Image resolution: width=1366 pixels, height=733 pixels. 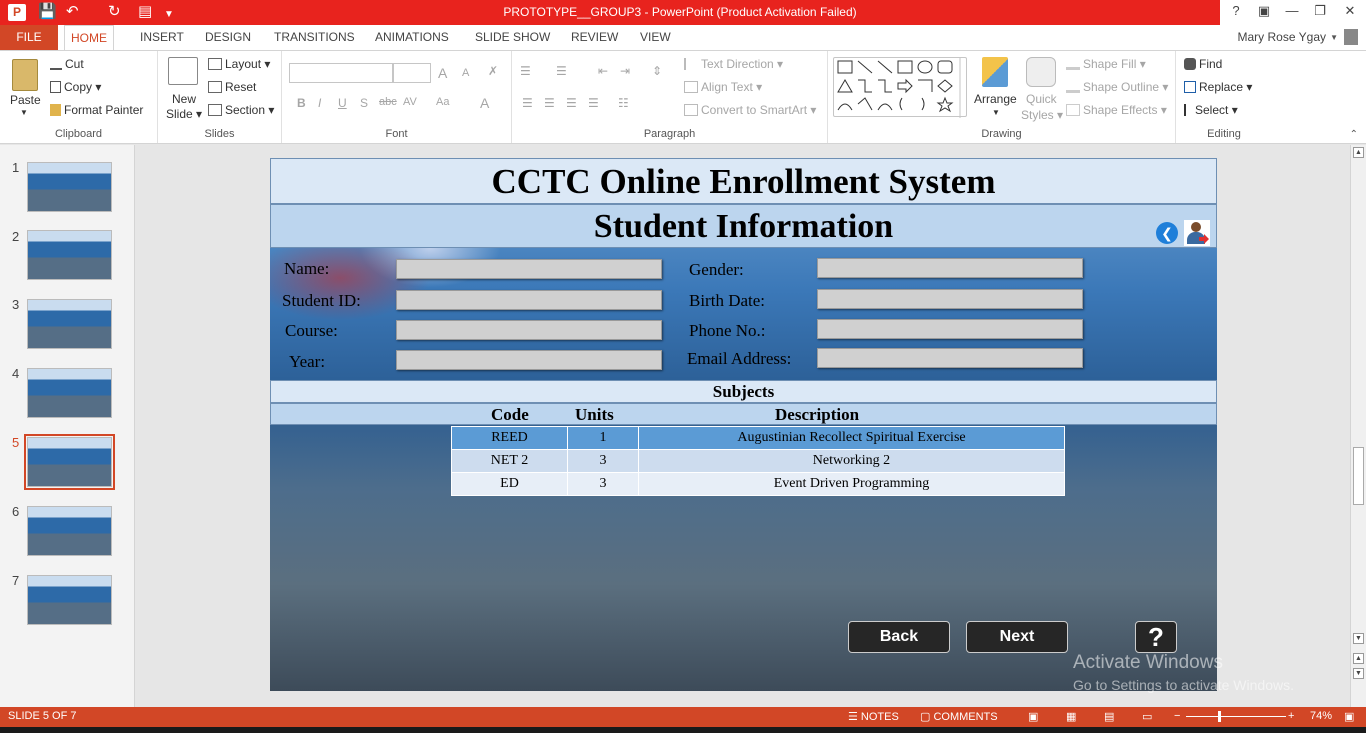 What do you see at coordinates (228, 37) in the screenshot?
I see `tab-design: DESIGN` at bounding box center [228, 37].